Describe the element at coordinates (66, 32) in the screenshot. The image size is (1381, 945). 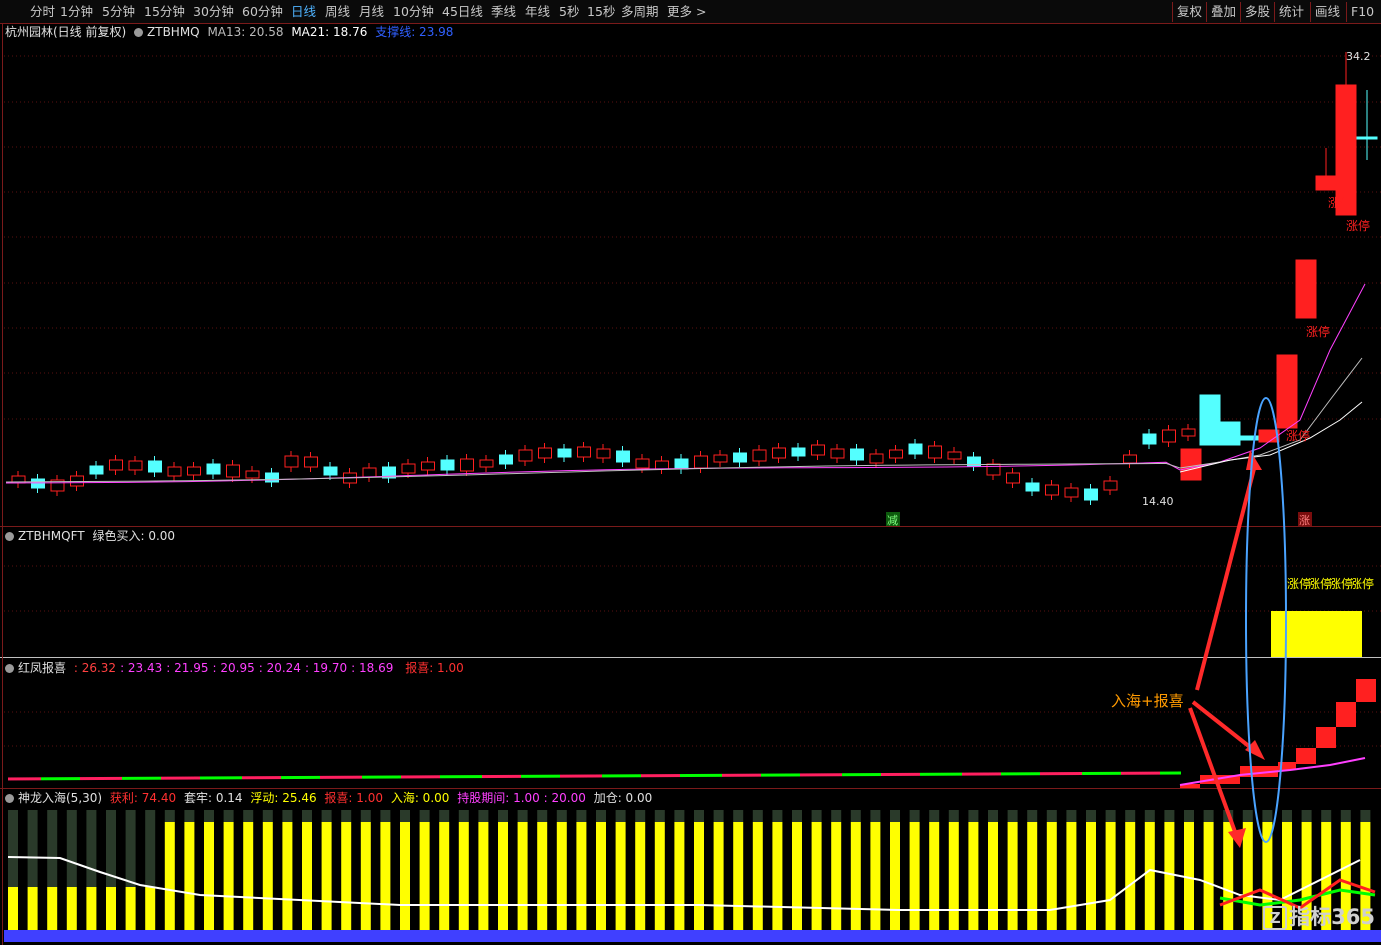
I see `stock-name: 杭州园林(日线 前复权)` at that location.